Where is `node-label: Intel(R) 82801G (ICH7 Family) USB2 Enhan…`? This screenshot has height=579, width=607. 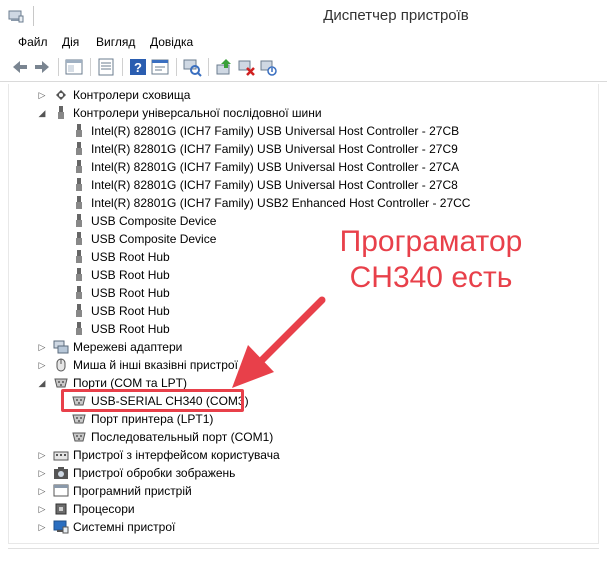 node-label: Intel(R) 82801G (ICH7 Family) USB2 Enhan… is located at coordinates (281, 203).